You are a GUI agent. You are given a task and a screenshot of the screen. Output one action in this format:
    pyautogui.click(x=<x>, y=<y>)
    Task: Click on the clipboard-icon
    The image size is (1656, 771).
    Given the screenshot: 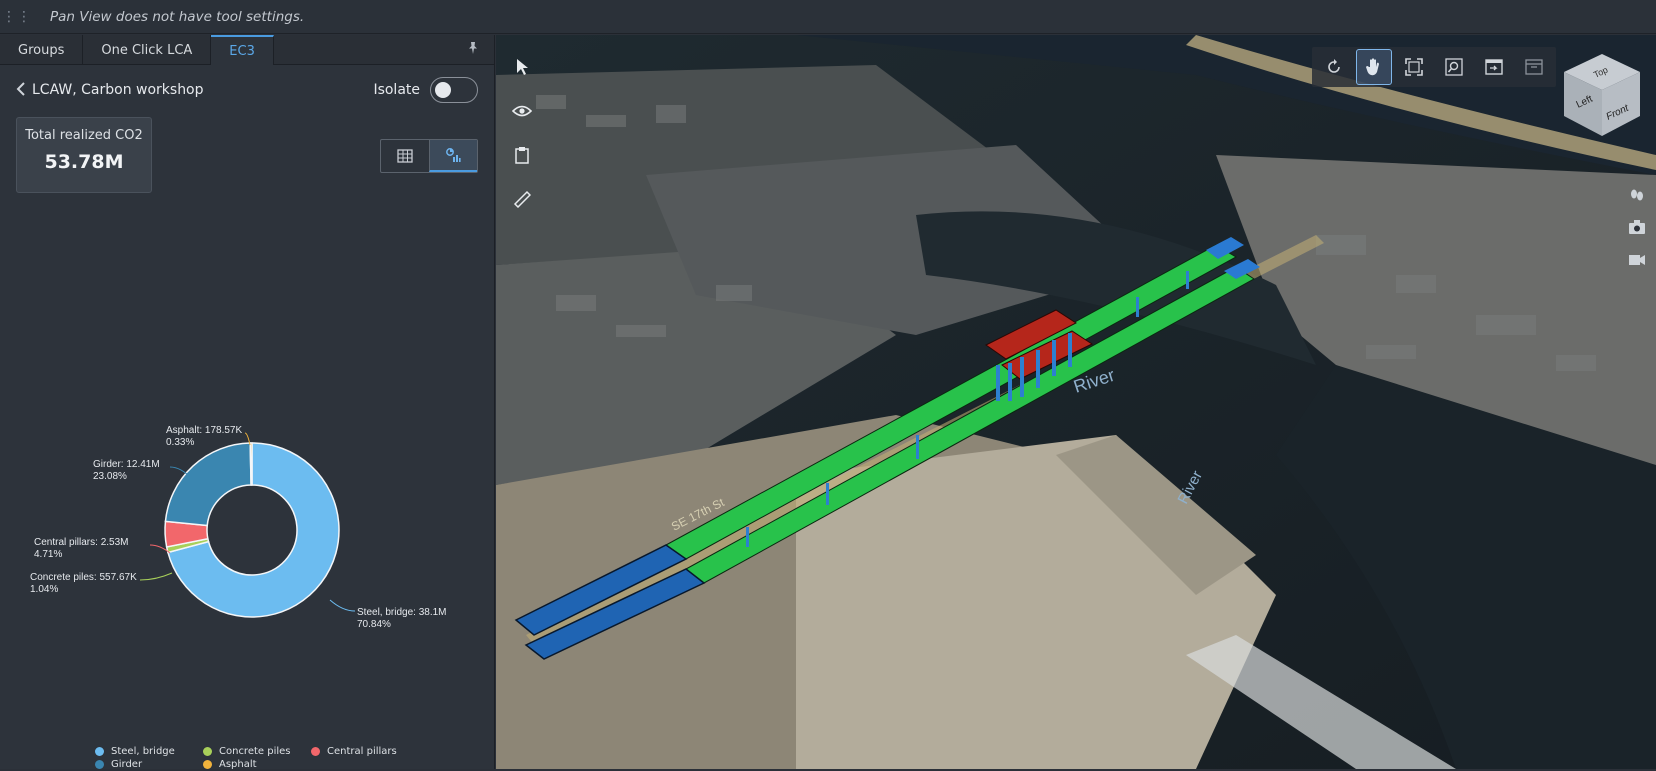 What is the action you would take?
    pyautogui.click(x=522, y=155)
    